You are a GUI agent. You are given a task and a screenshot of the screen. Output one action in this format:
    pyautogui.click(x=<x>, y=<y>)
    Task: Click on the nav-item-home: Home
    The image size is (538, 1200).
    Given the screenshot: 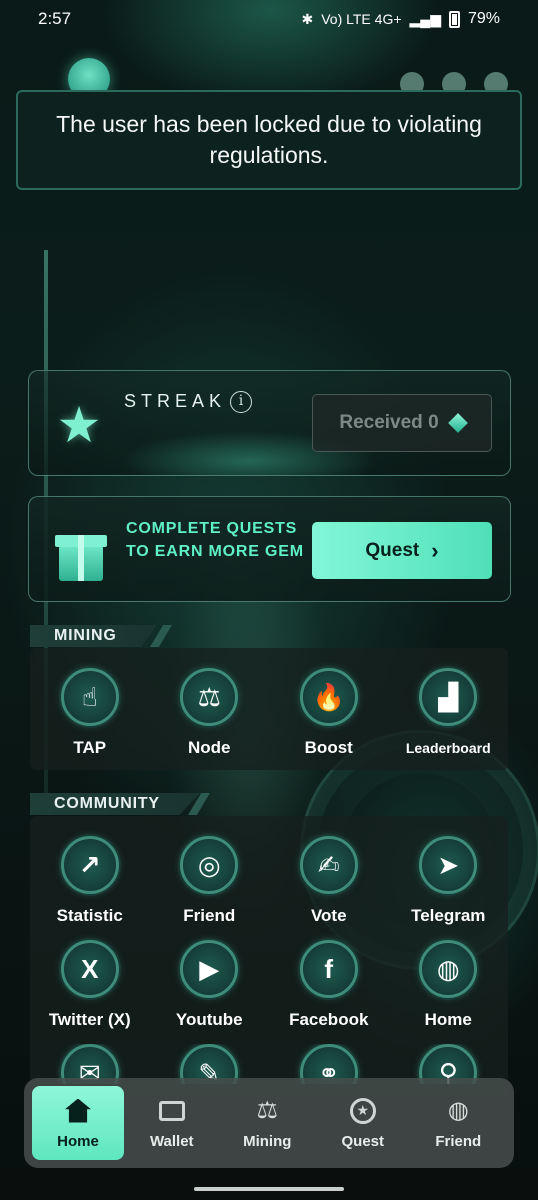 What is the action you would take?
    pyautogui.click(x=78, y=1123)
    